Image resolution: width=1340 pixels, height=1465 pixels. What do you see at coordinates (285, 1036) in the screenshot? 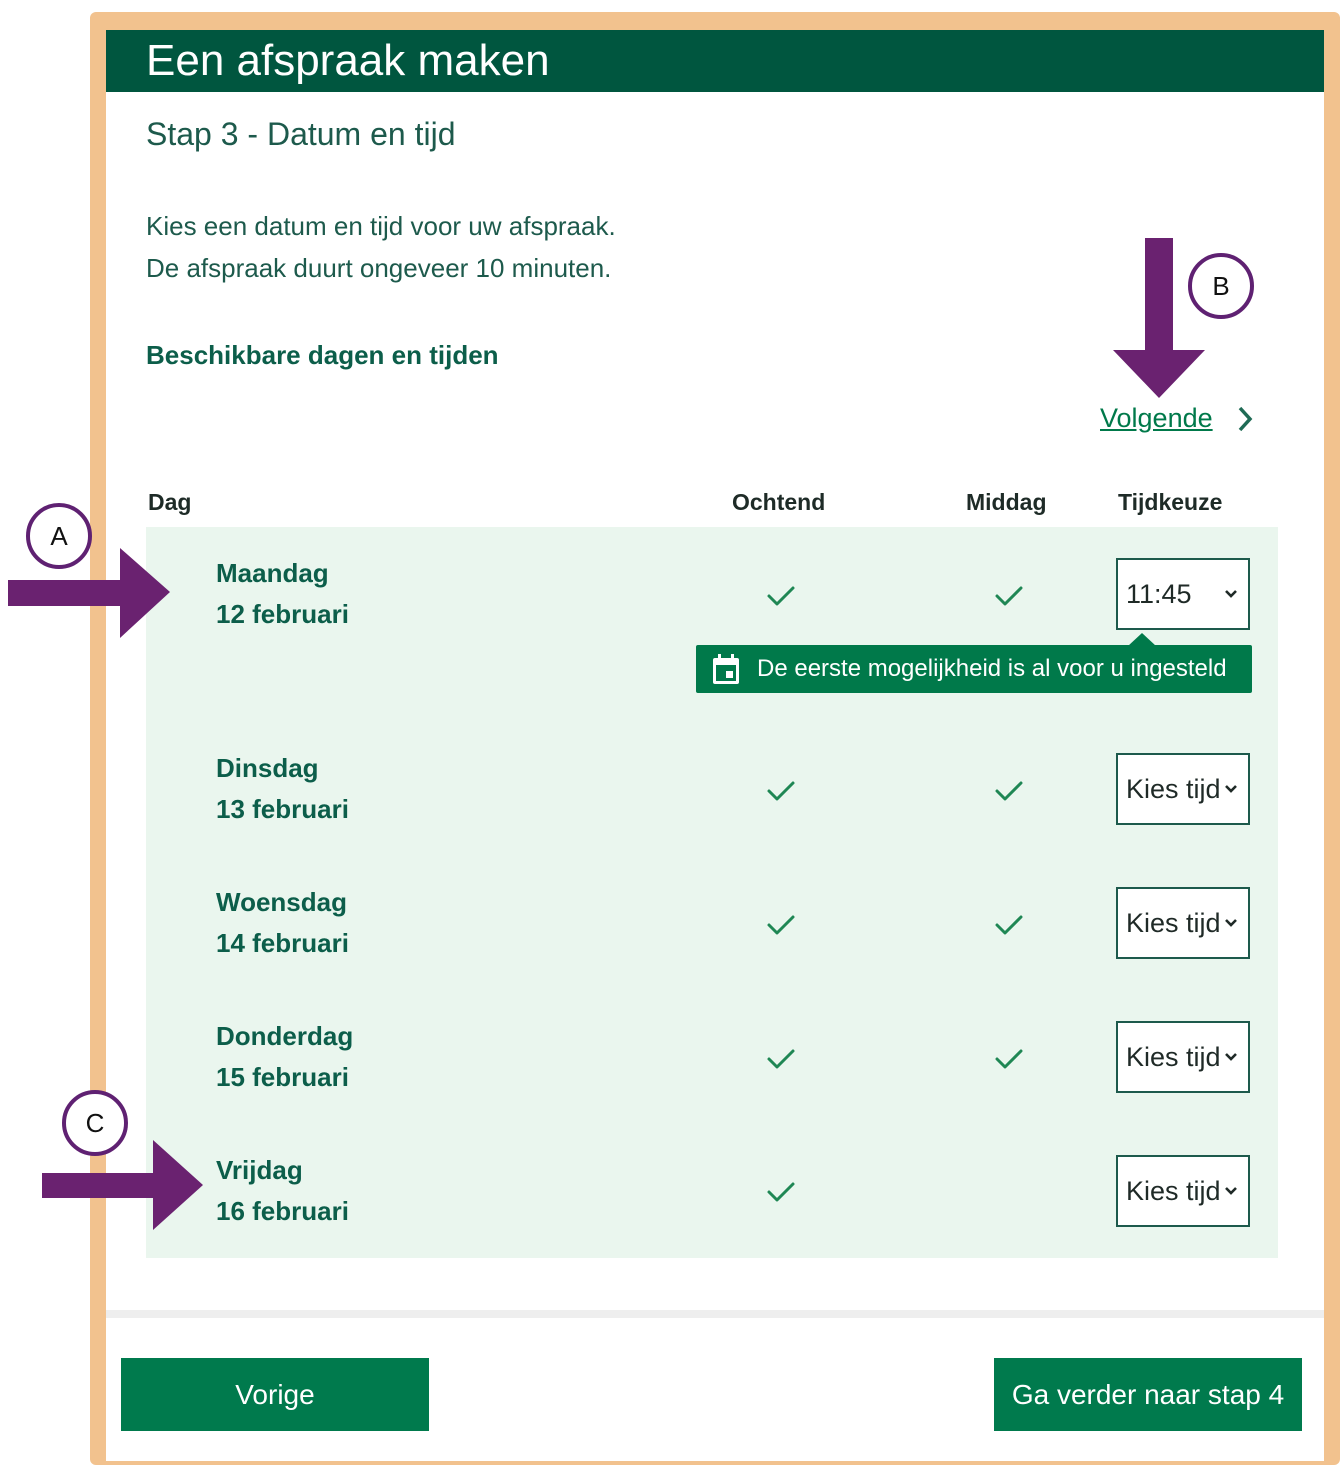
I see `day-name: Donderdag` at bounding box center [285, 1036].